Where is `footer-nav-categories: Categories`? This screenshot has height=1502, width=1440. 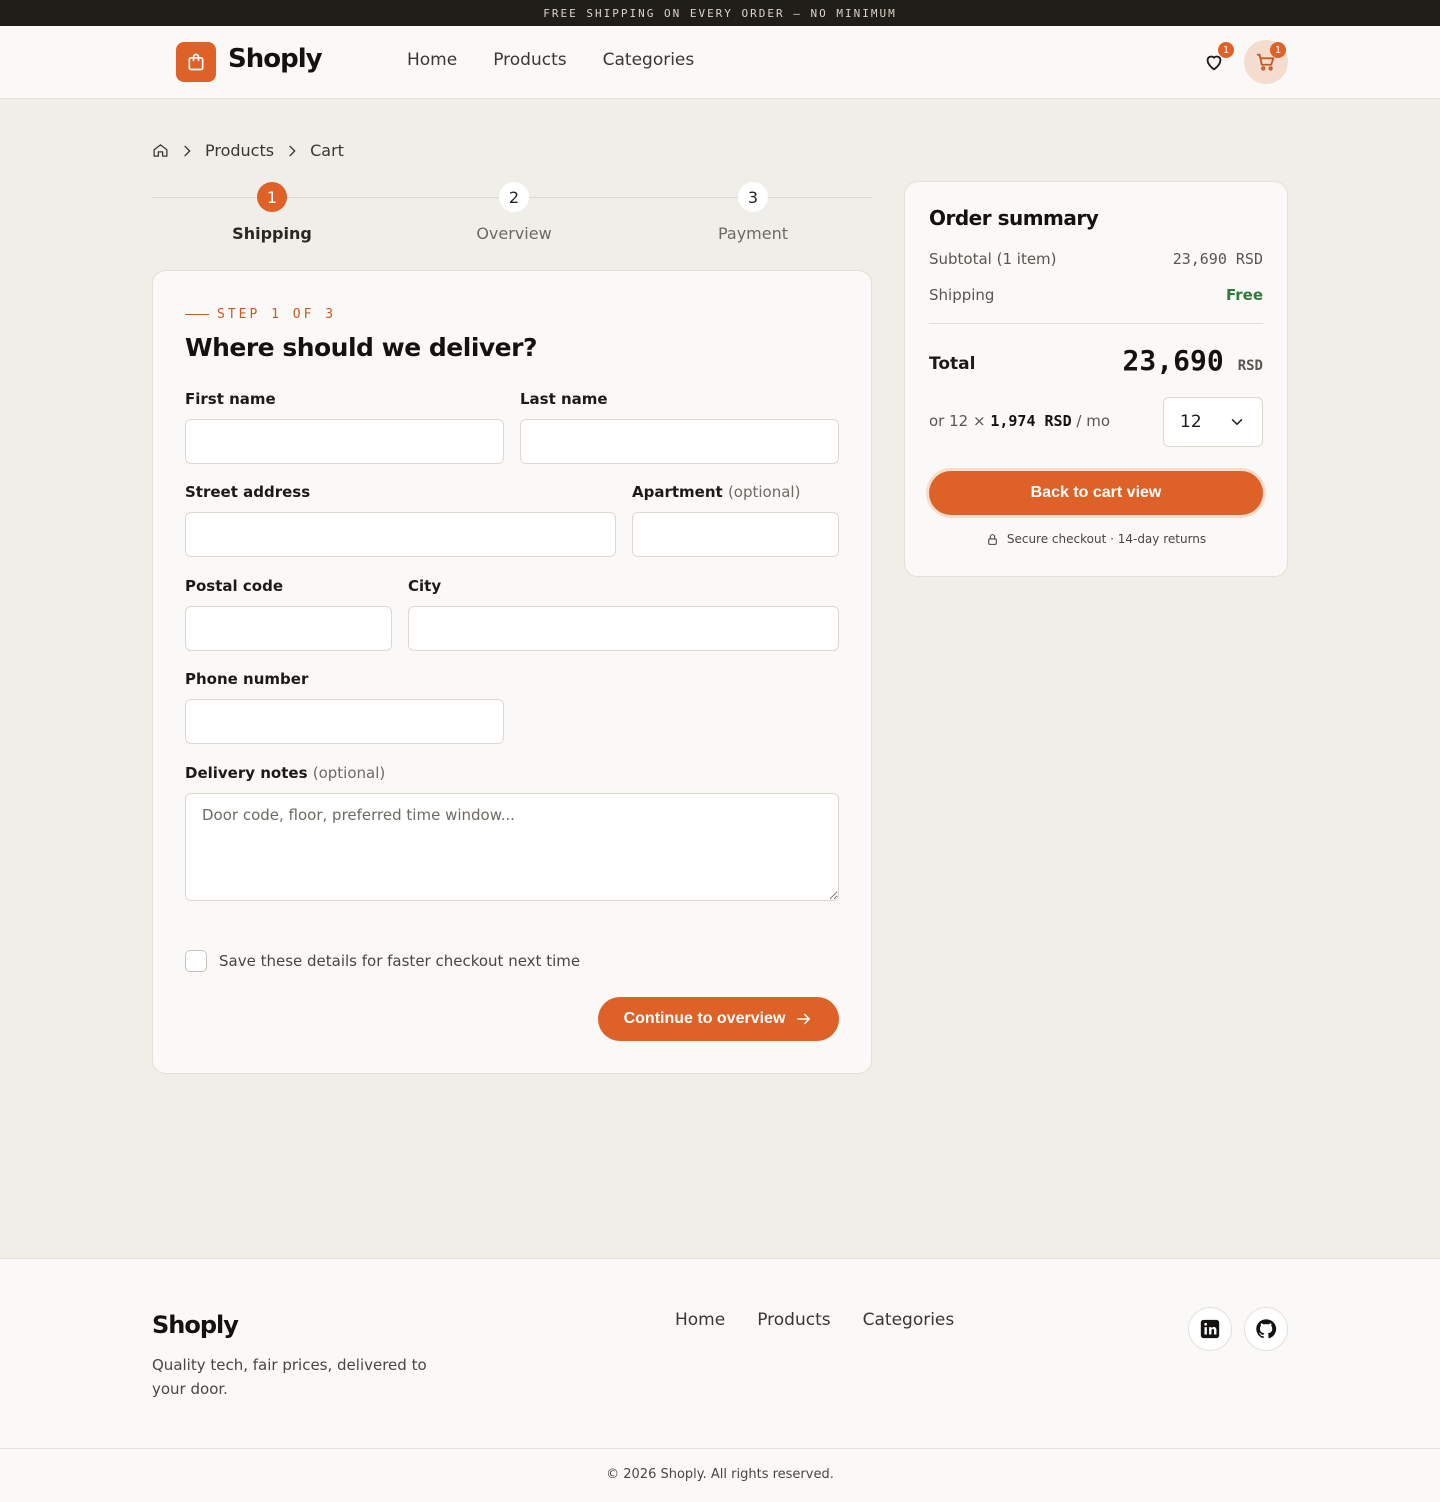 footer-nav-categories: Categories is located at coordinates (909, 1320).